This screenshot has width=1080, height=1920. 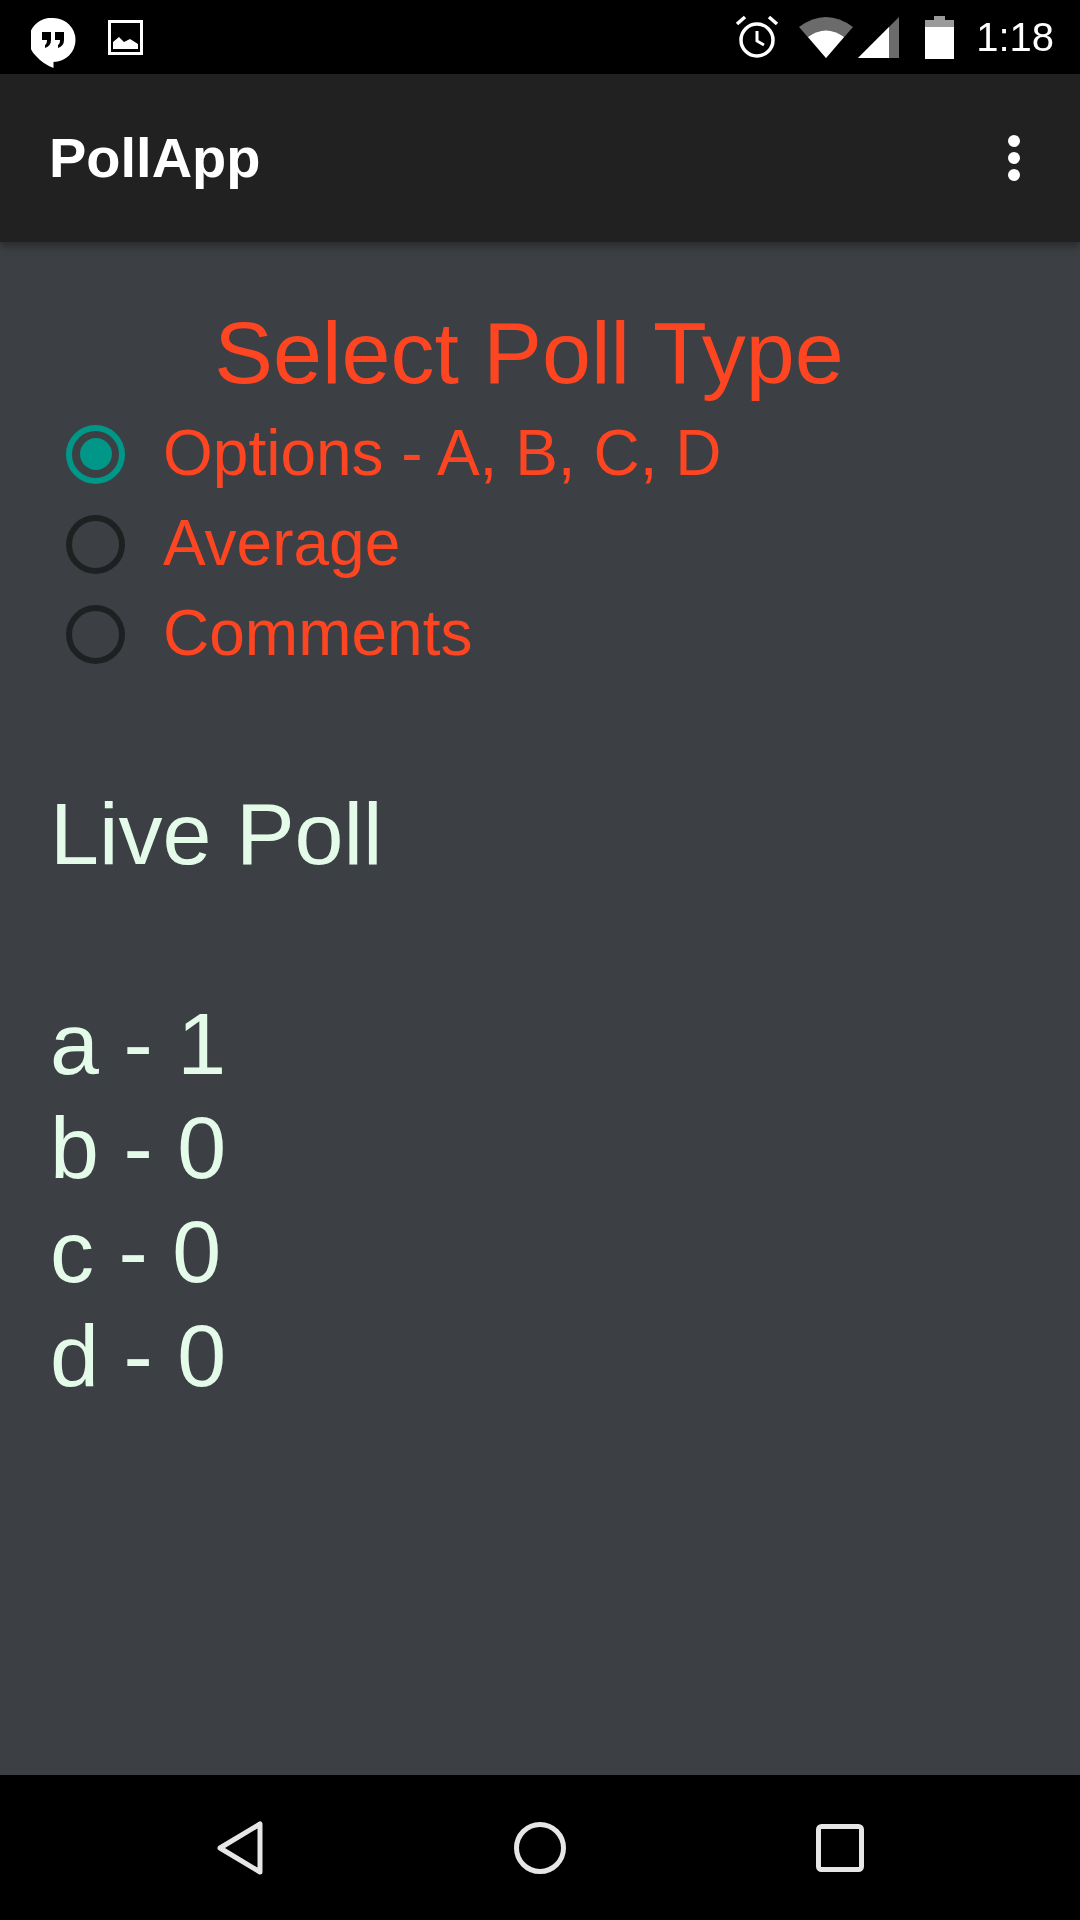 What do you see at coordinates (442, 454) in the screenshot?
I see `radio-label: Options - A, B, C, D` at bounding box center [442, 454].